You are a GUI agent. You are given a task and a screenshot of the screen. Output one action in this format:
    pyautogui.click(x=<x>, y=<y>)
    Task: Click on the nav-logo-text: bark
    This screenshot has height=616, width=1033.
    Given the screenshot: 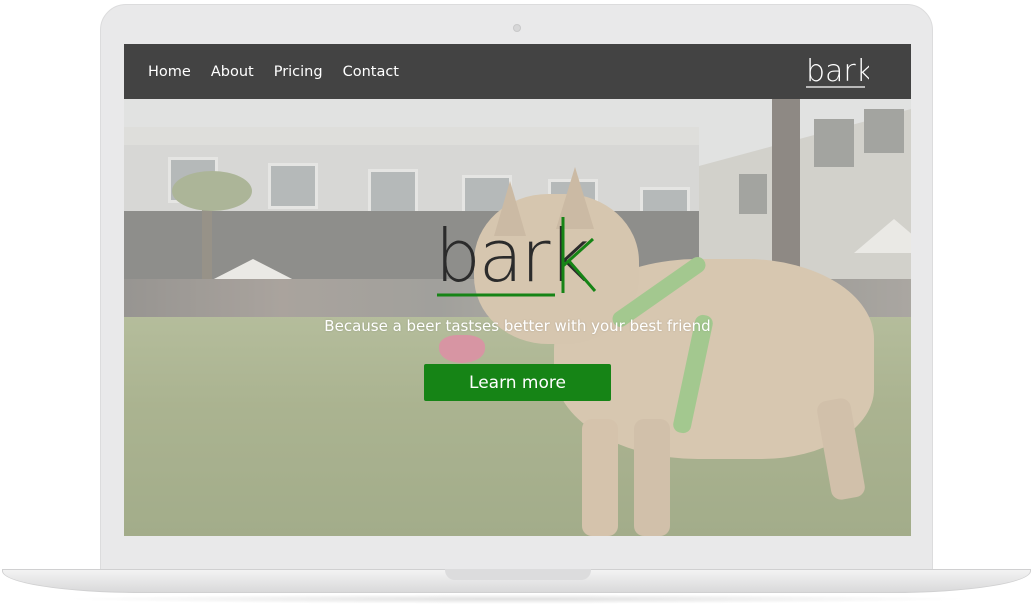 What is the action you would take?
    pyautogui.click(x=837, y=71)
    